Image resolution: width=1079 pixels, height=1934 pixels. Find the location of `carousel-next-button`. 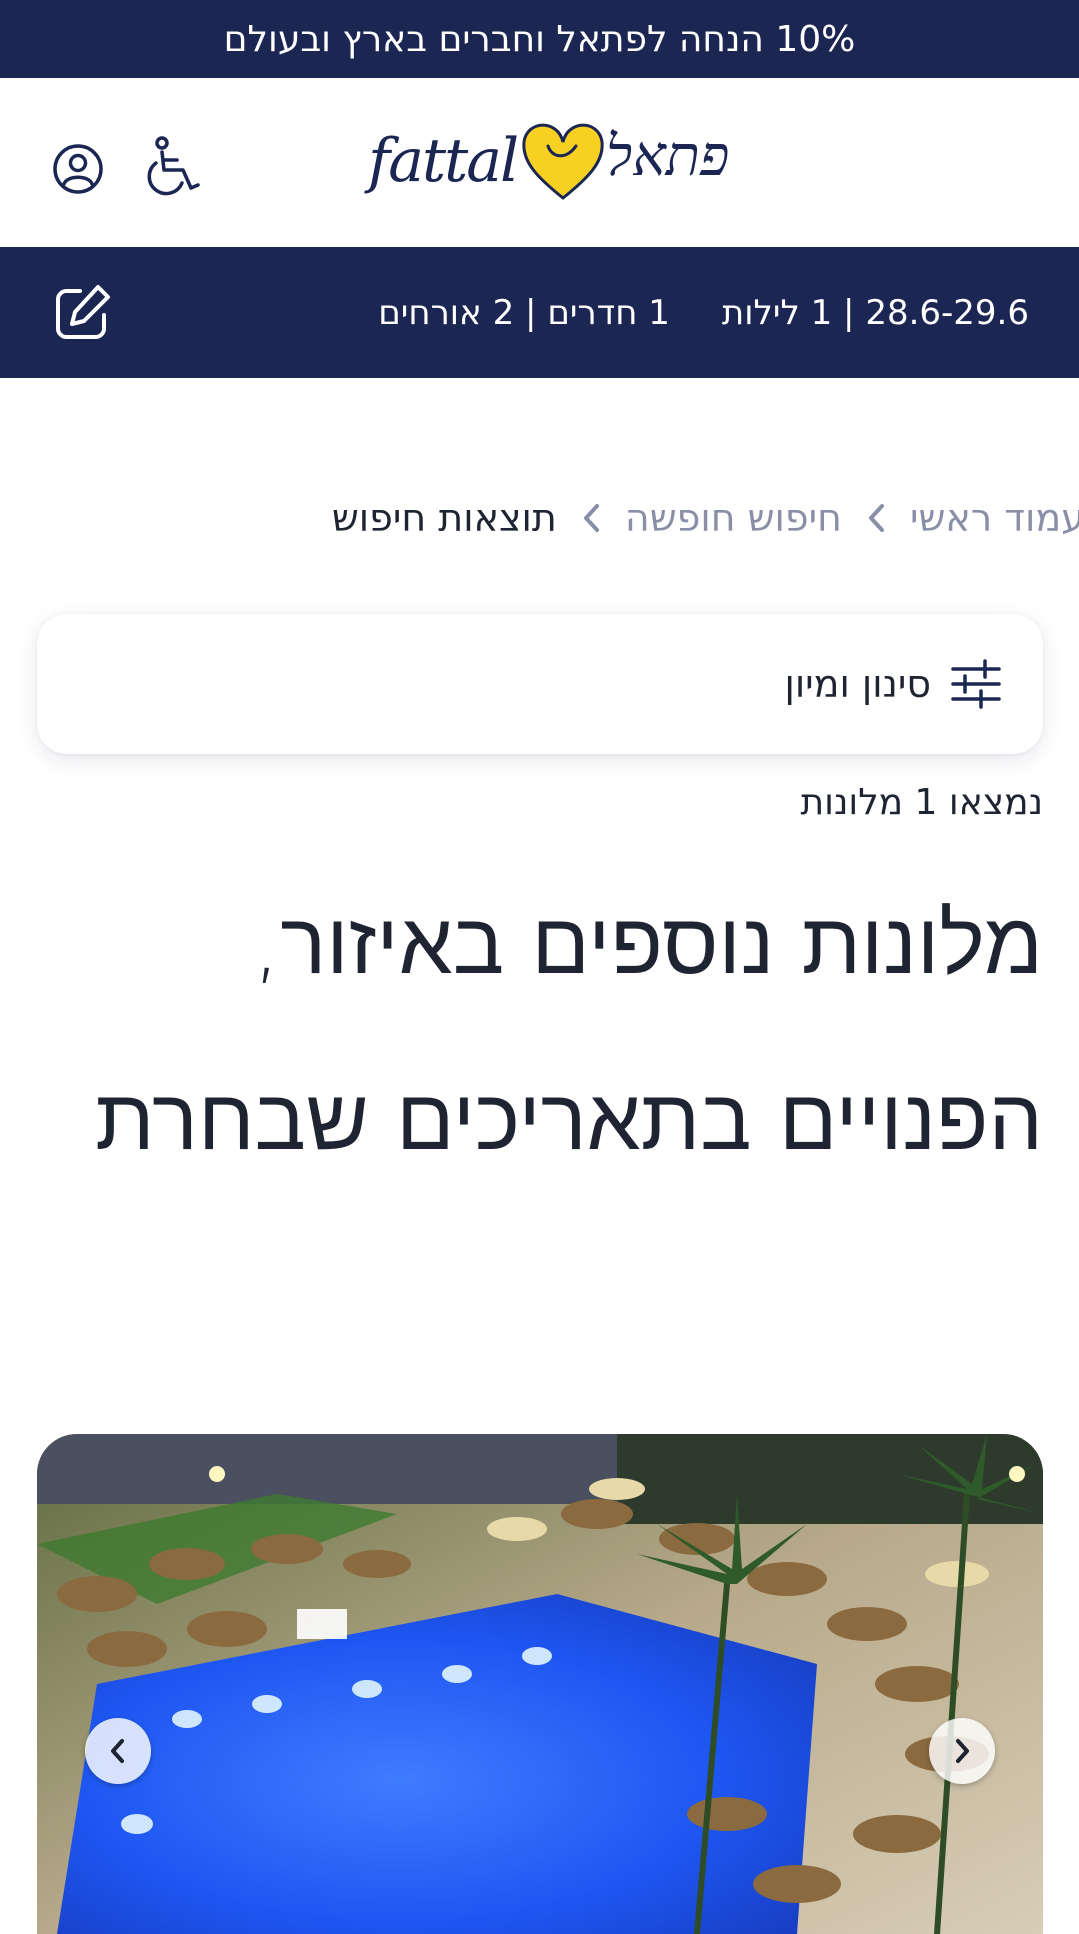

carousel-next-button is located at coordinates (962, 1751).